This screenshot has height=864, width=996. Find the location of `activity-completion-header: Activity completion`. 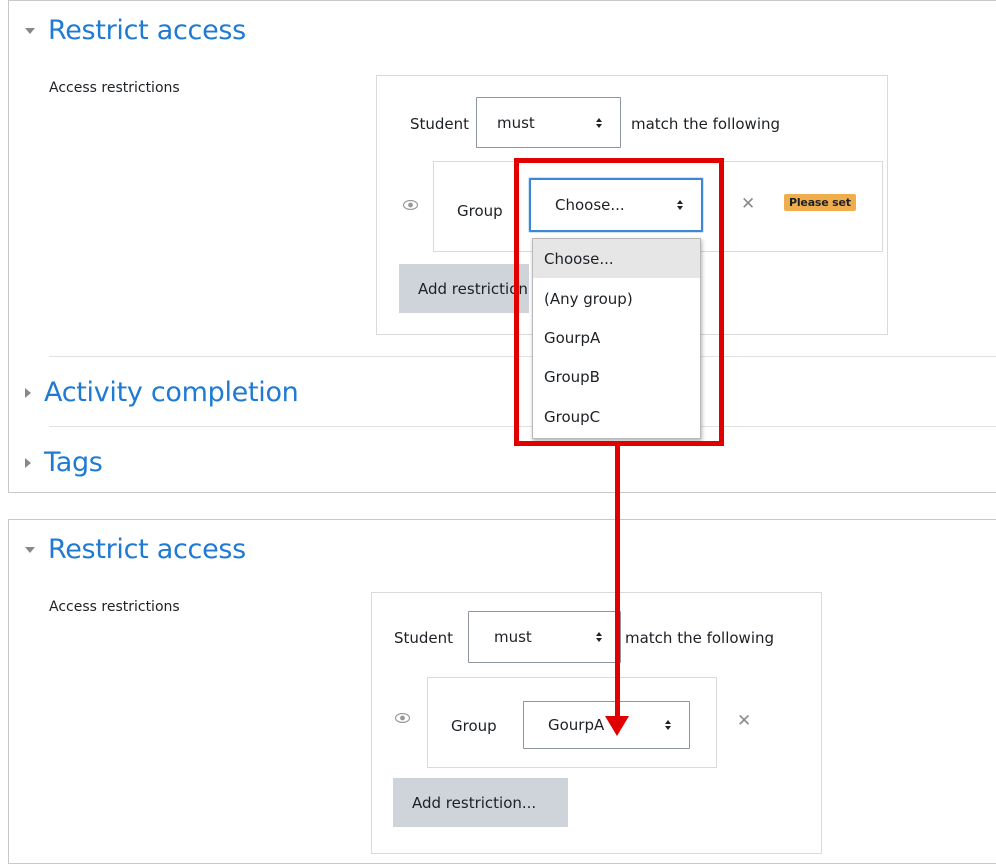

activity-completion-header: Activity completion is located at coordinates (162, 392).